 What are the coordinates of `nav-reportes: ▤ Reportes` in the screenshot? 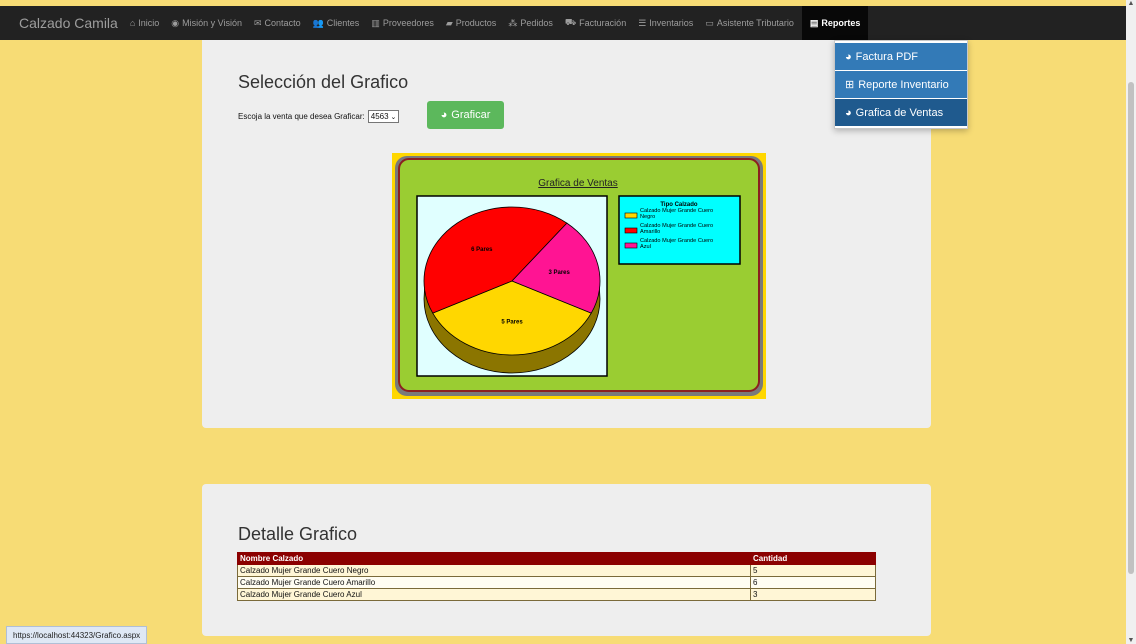 It's located at (835, 23).